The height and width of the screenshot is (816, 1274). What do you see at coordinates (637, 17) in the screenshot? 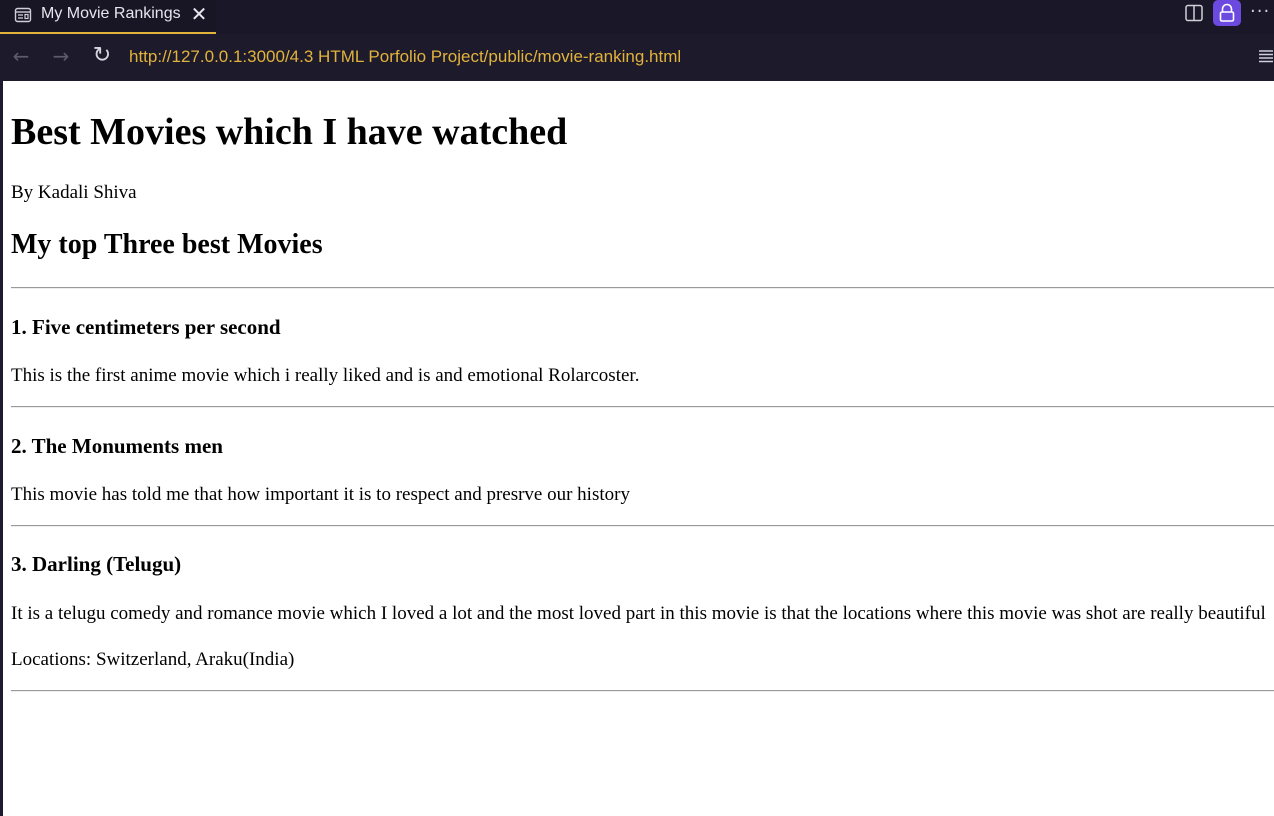
I see `tab-bar: My Movie Rankings ✕ ···` at bounding box center [637, 17].